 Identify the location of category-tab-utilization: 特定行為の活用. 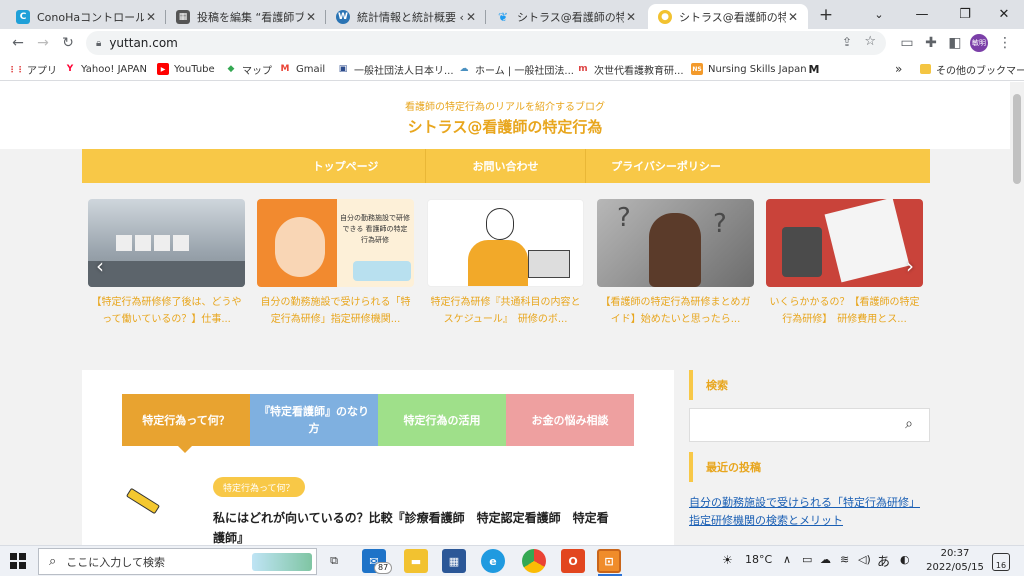
(442, 420).